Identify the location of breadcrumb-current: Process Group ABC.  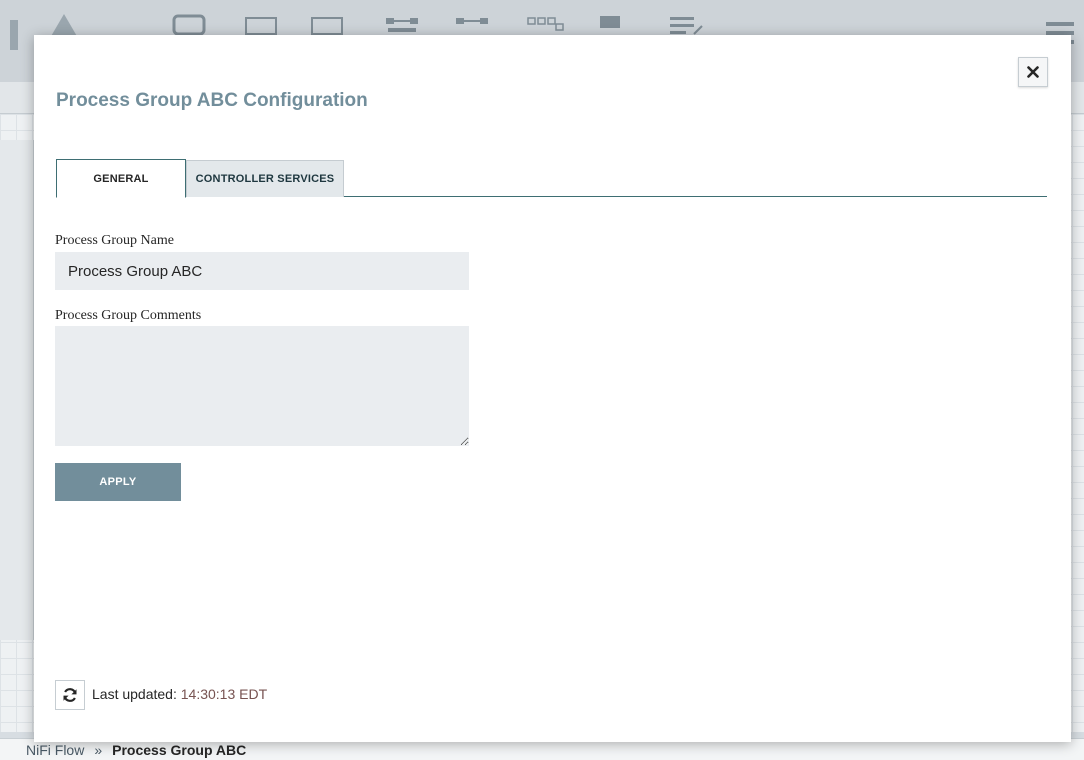
(179, 750).